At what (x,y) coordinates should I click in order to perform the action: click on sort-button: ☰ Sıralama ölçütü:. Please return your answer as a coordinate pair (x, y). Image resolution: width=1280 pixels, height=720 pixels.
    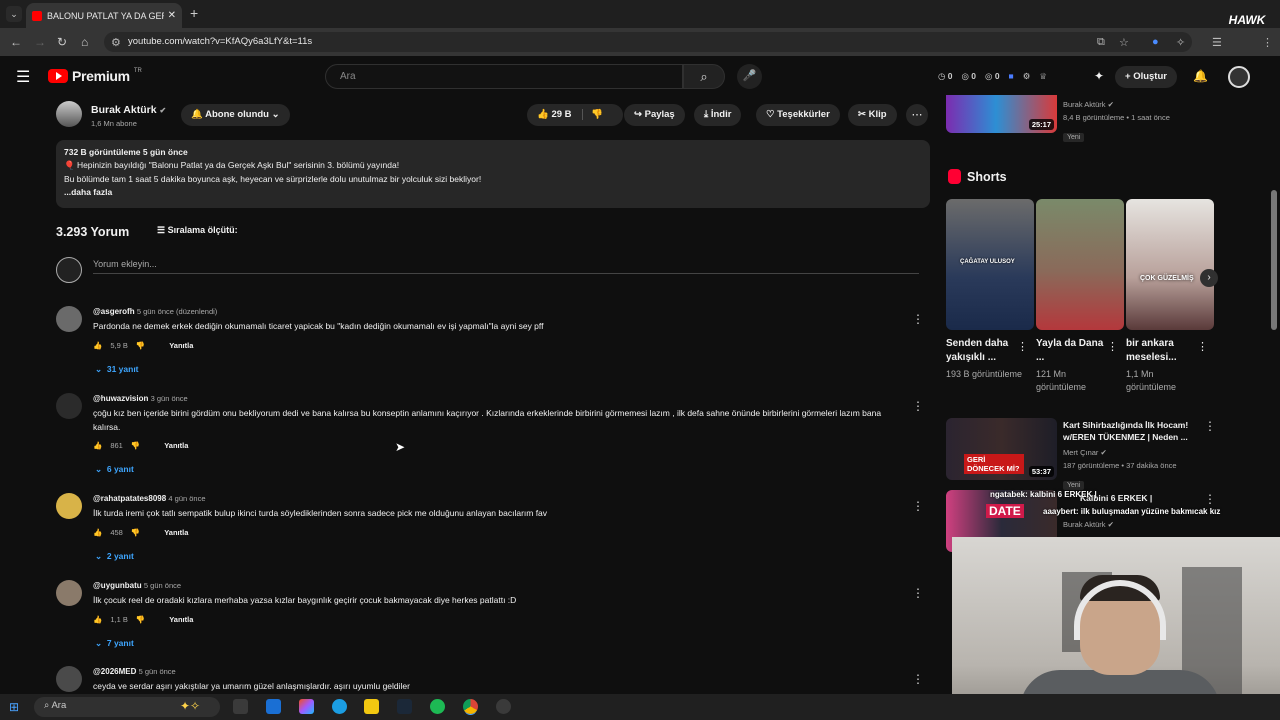
    Looking at the image, I should click on (197, 230).